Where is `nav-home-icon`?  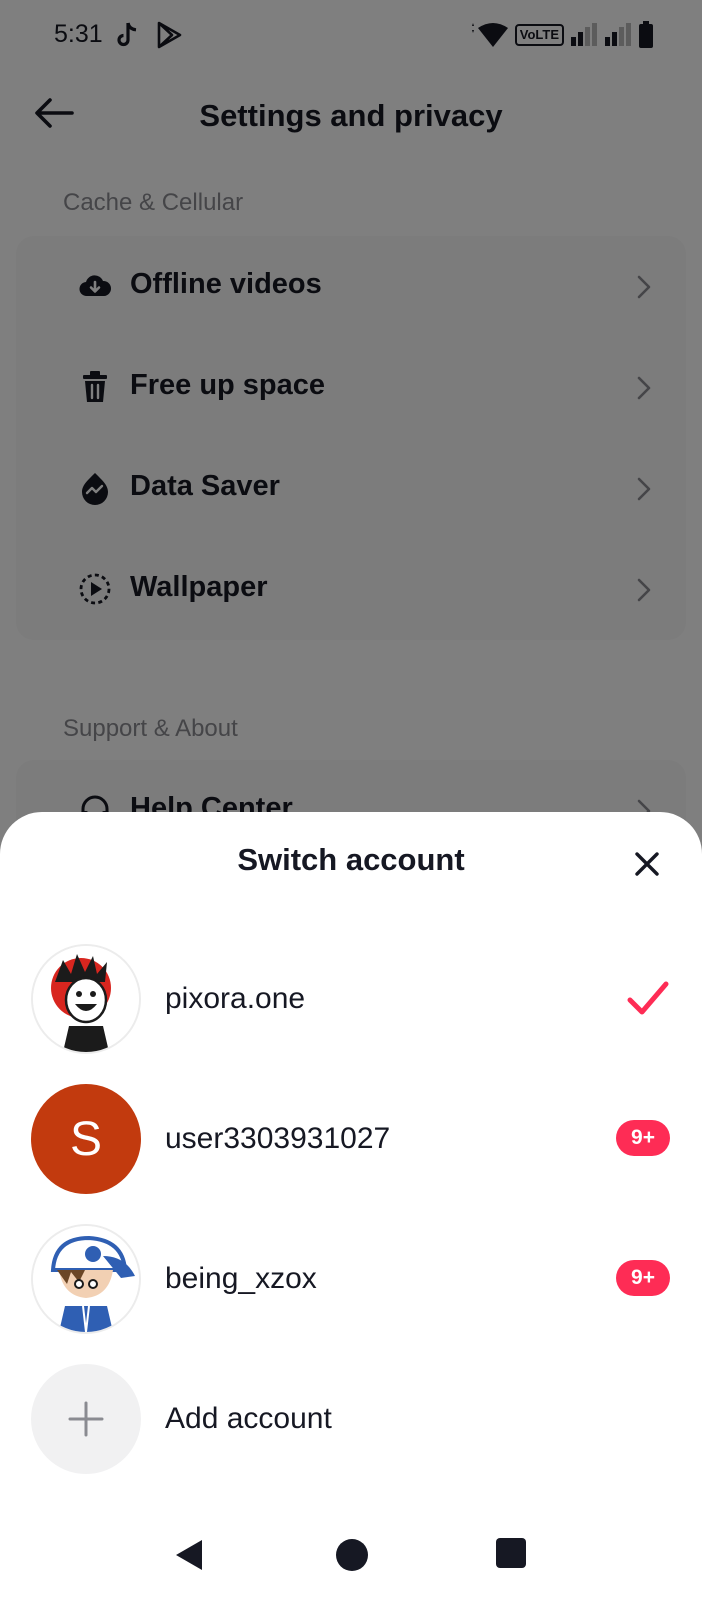
nav-home-icon is located at coordinates (352, 1555).